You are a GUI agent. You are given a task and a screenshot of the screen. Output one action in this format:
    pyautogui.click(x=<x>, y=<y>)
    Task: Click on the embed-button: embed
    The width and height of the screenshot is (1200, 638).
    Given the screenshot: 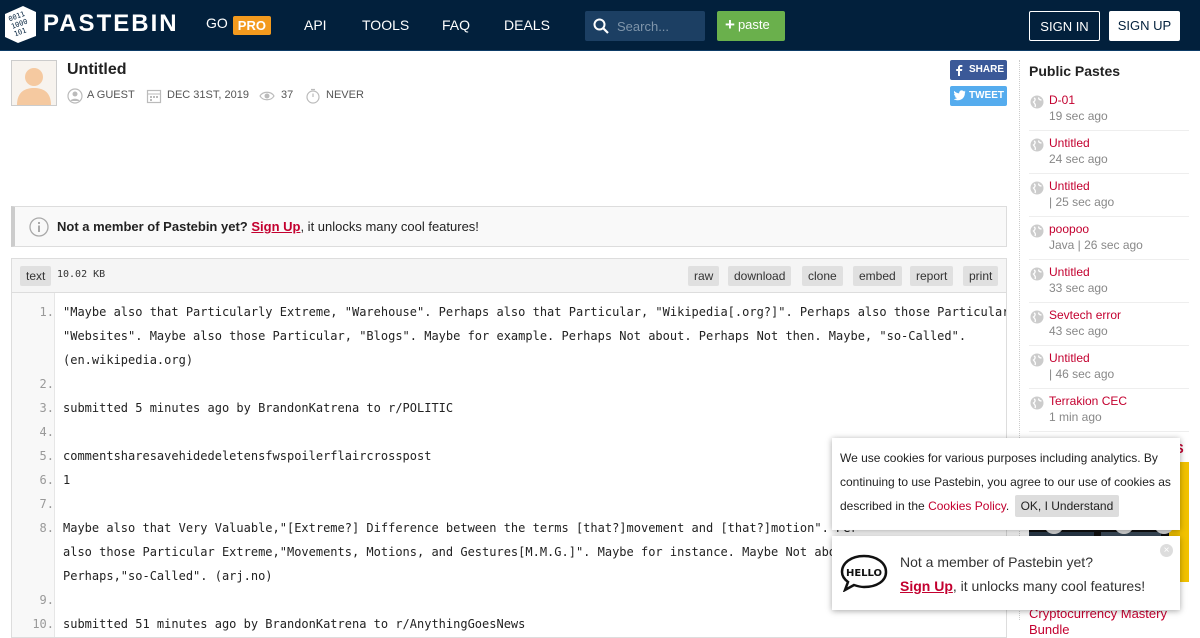 What is the action you would take?
    pyautogui.click(x=877, y=276)
    